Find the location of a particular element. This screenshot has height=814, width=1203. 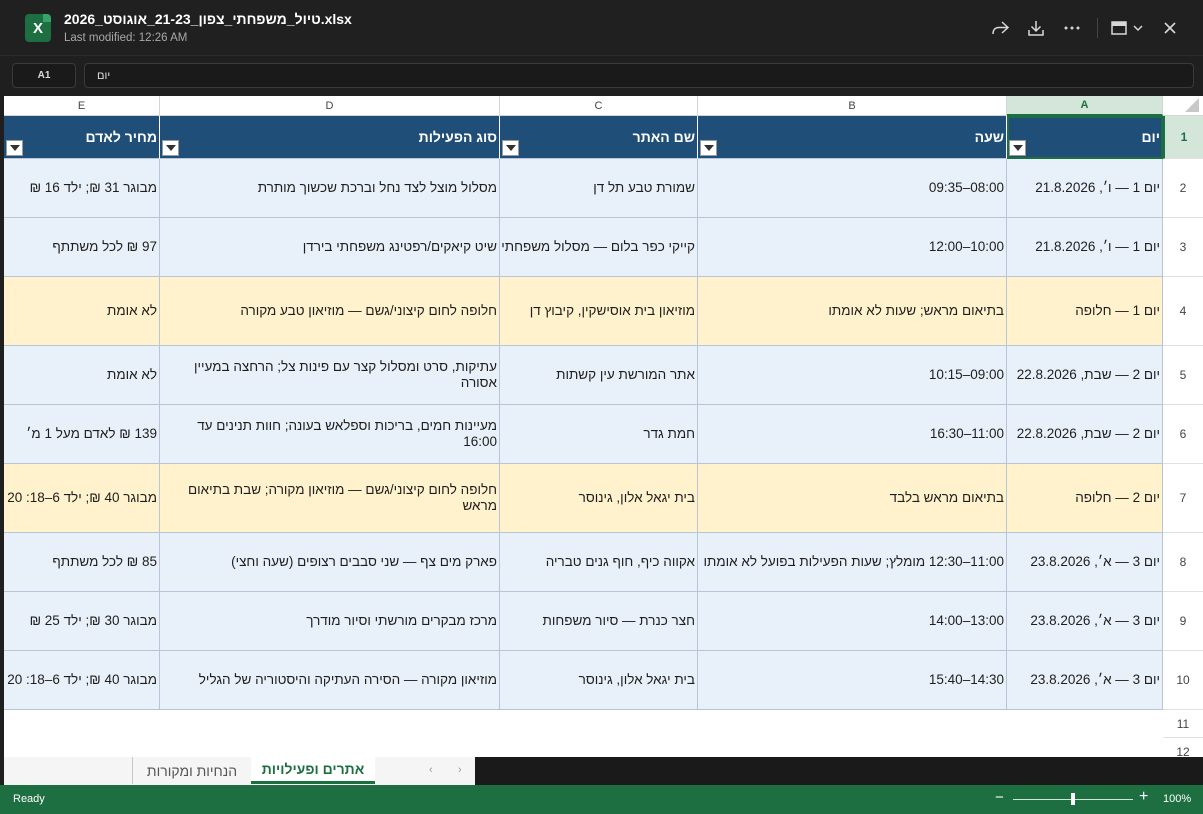

formula-input: יום is located at coordinates (639, 75).